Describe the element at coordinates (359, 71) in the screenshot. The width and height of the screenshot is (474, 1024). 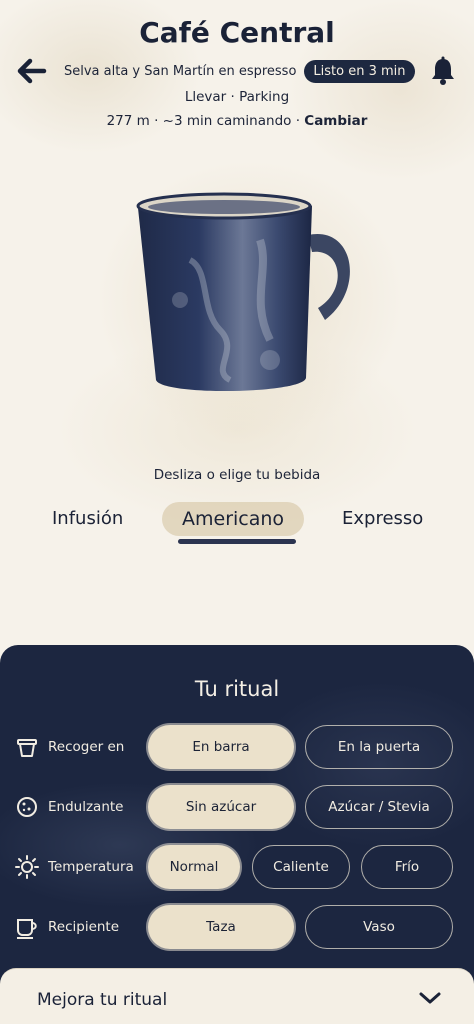
I see `ready-time-badge: Listo en 3 min` at that location.